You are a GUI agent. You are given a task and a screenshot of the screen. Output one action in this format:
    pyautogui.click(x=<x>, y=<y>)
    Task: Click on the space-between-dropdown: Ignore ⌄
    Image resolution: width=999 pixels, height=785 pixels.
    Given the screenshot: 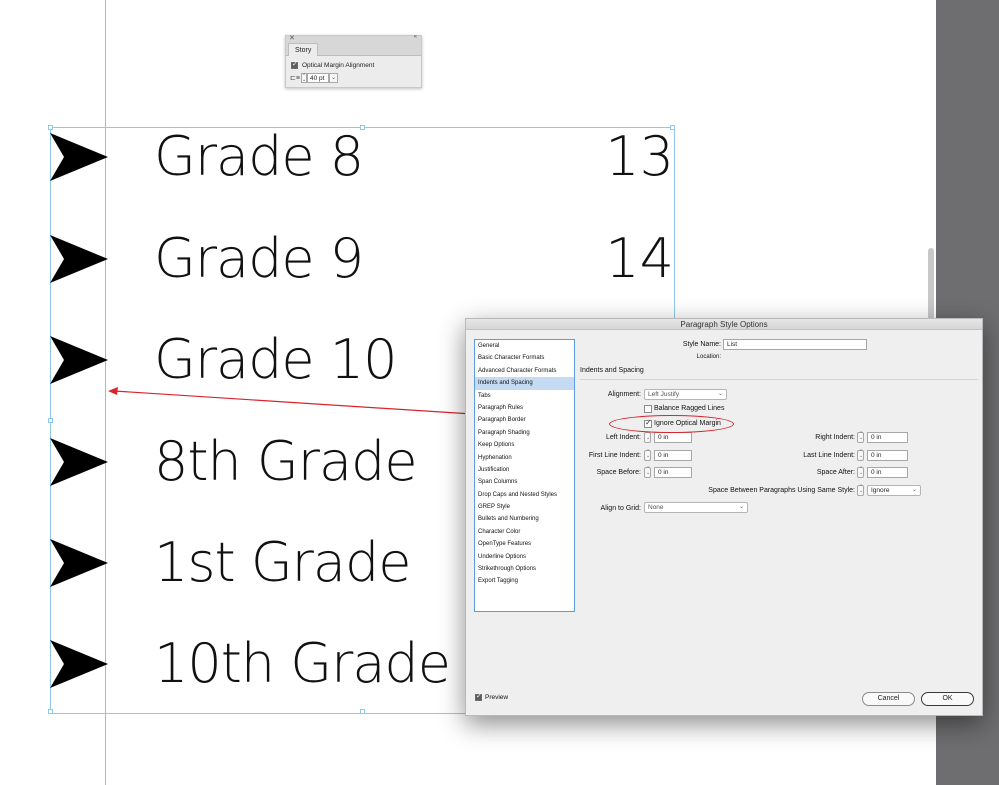 What is the action you would take?
    pyautogui.click(x=894, y=490)
    